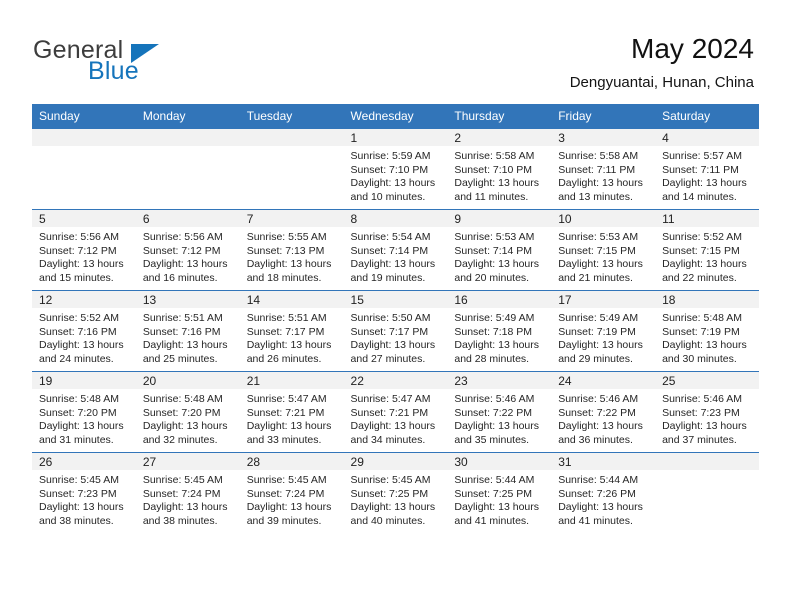 The height and width of the screenshot is (612, 792). I want to click on daylight-text: Daylight: 13 hours and 19 minutes., so click(393, 271).